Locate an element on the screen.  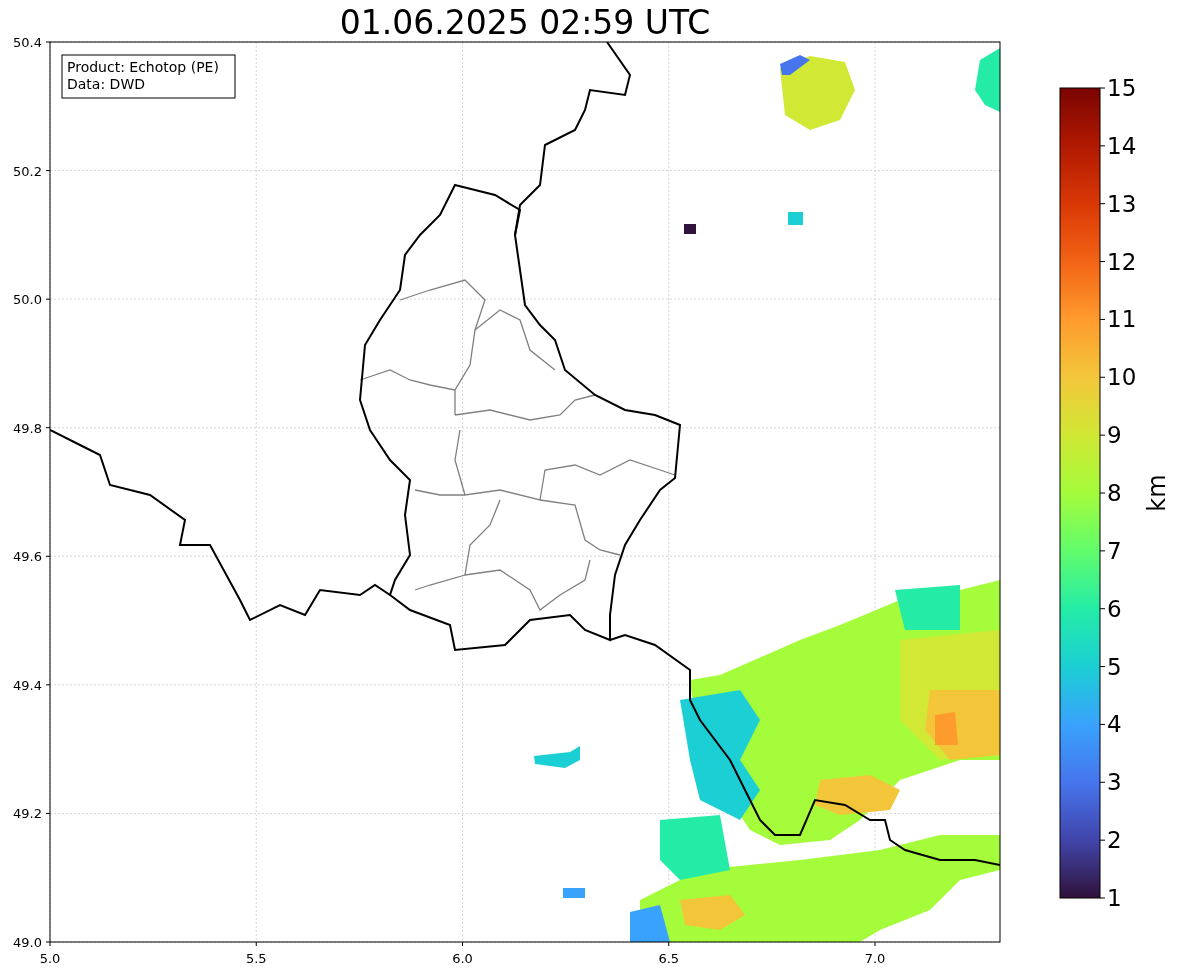
axis-tick-label: 6.0 is located at coordinates (462, 958).